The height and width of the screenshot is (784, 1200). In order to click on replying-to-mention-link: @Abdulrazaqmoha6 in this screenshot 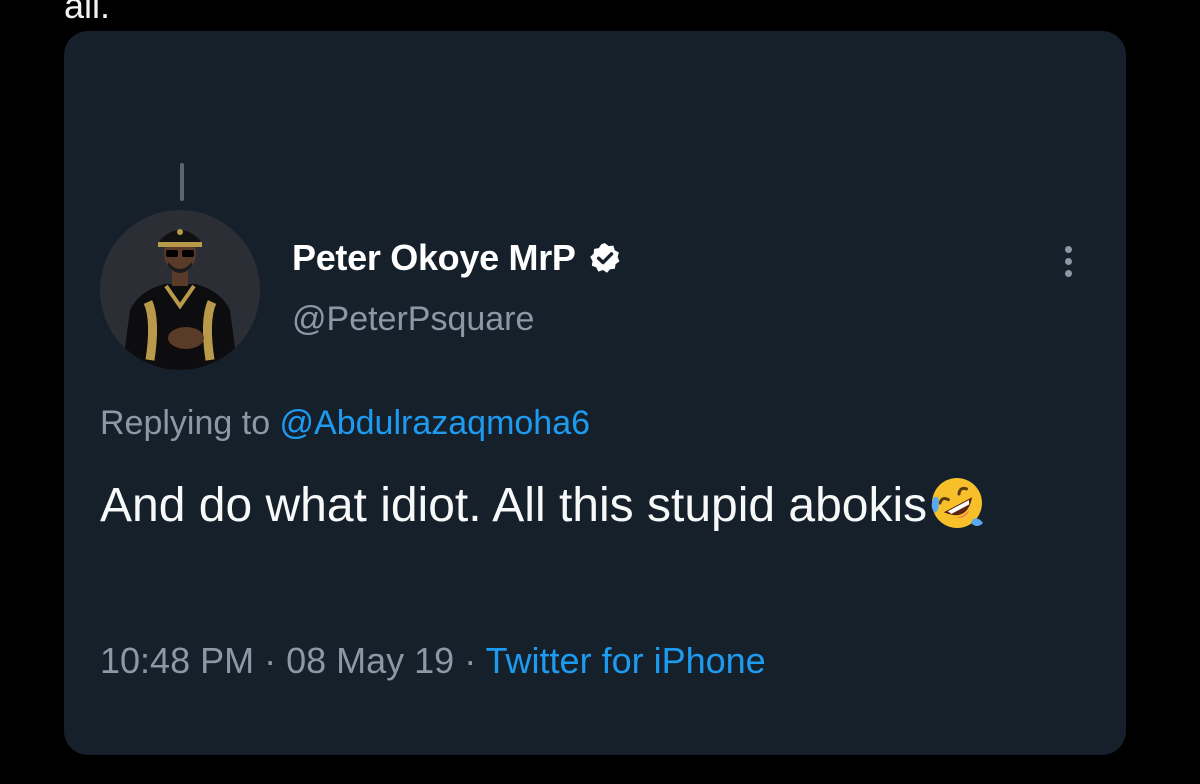, I will do `click(435, 423)`.